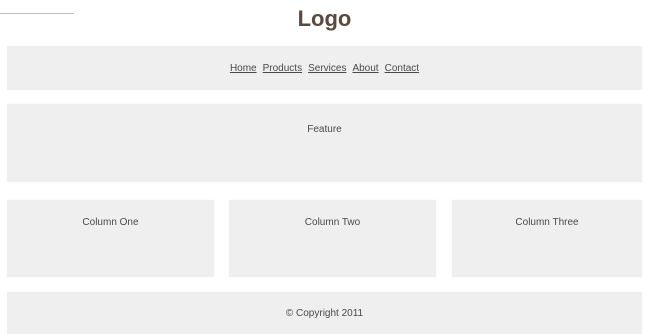 Image resolution: width=649 pixels, height=334 pixels. I want to click on main-navigation: Home Products Services About Contact, so click(324, 68).